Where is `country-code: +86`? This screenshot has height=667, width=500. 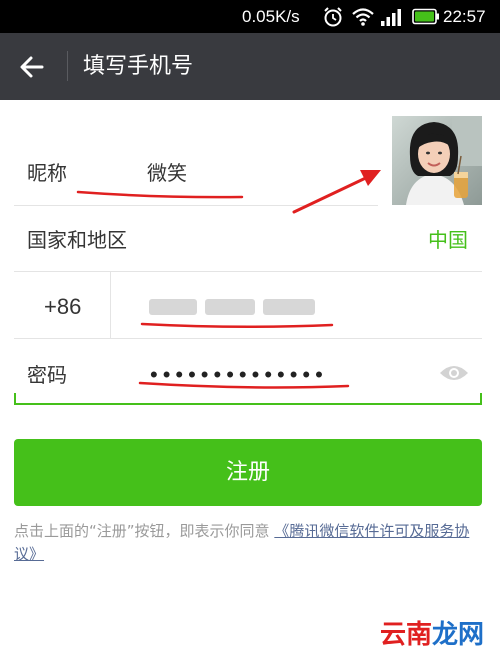
country-code: +86 is located at coordinates (62, 307).